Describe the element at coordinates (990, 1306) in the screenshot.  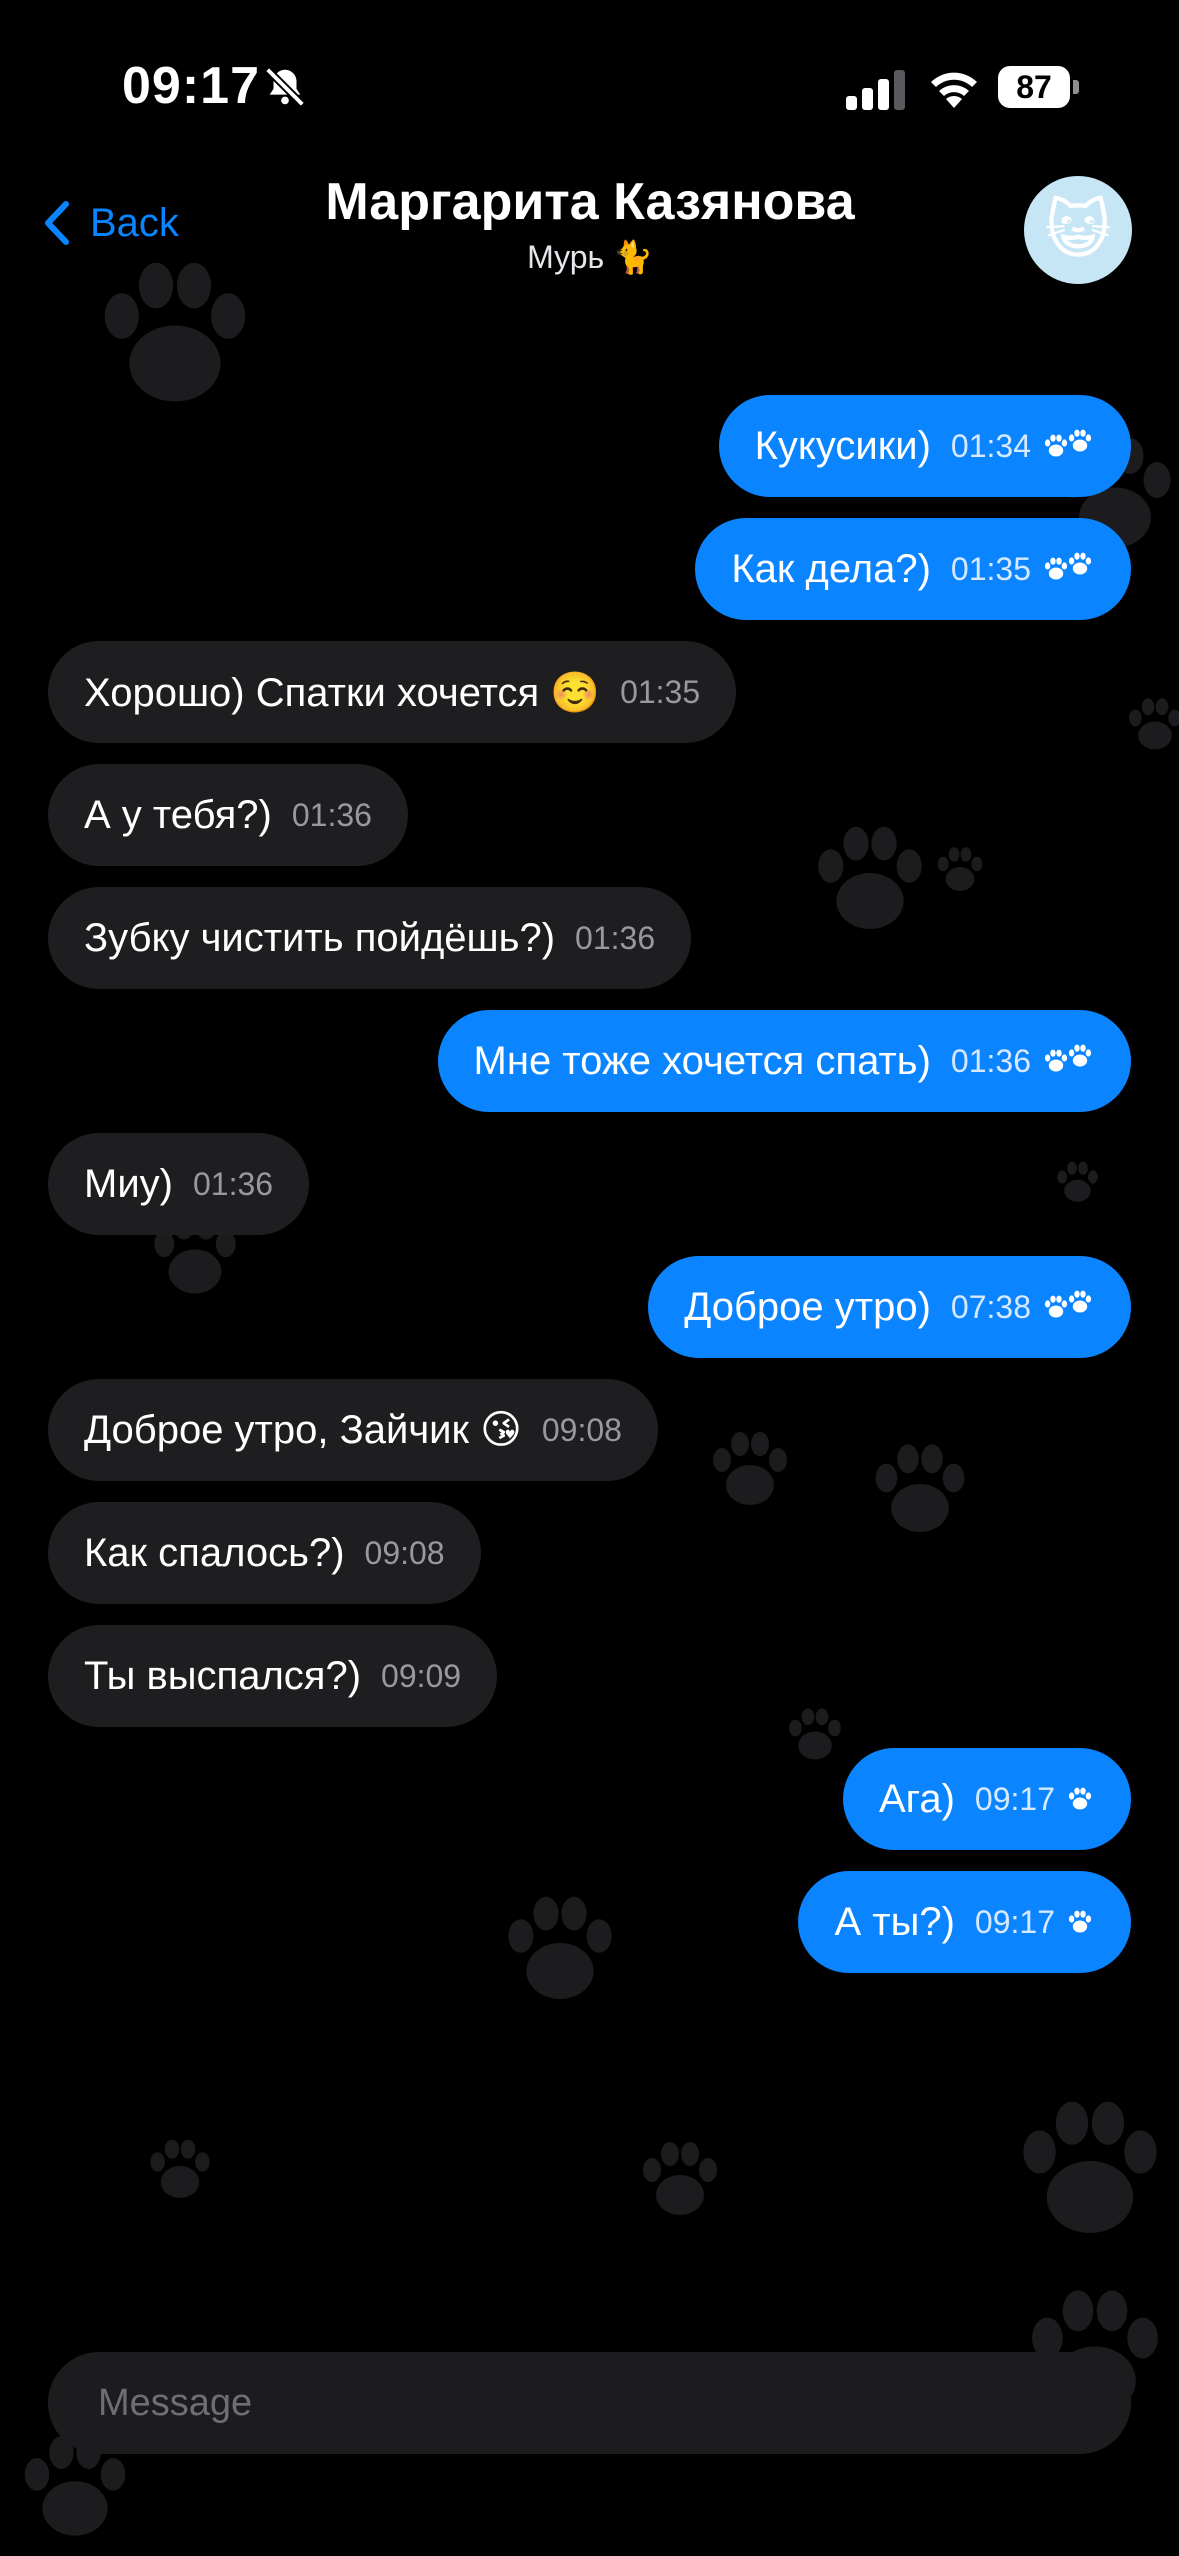
I see `message-time: 07:38` at that location.